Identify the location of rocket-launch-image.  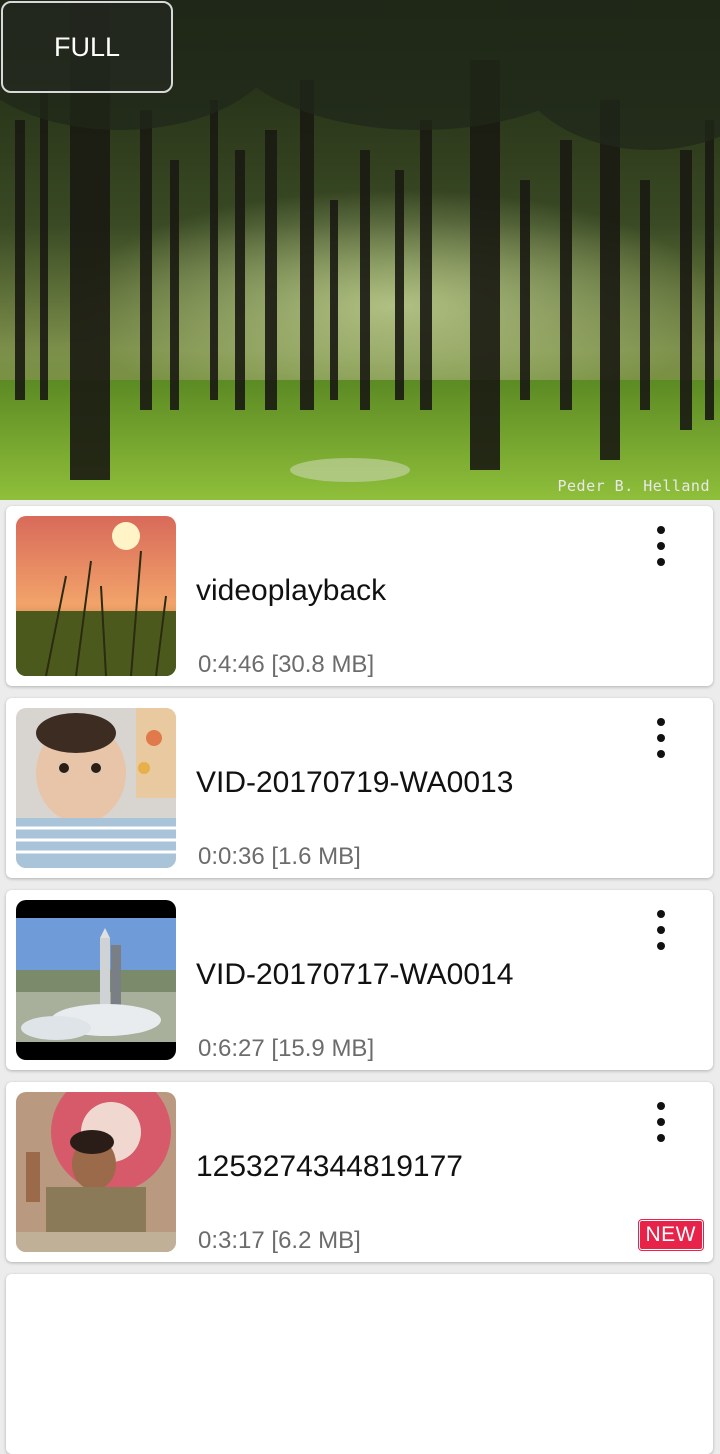
(96, 980).